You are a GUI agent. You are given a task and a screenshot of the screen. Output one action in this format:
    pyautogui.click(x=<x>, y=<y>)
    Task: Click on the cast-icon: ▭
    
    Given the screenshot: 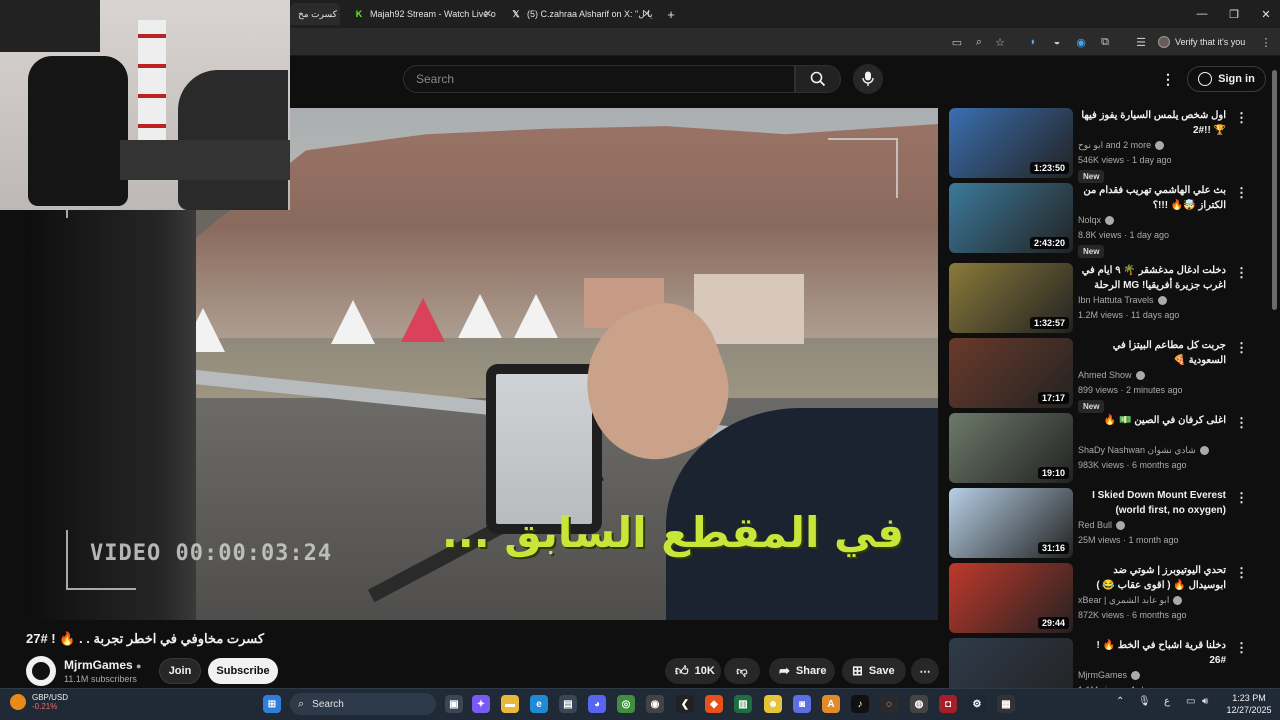 What is the action you would take?
    pyautogui.click(x=957, y=42)
    